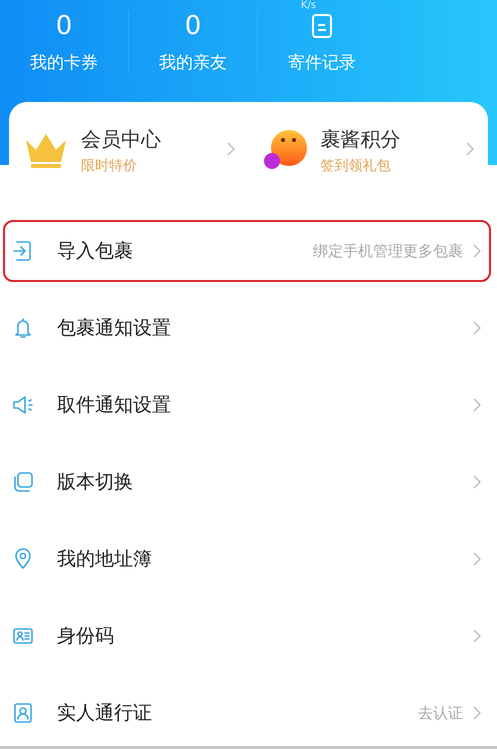 The width and height of the screenshot is (497, 749). Describe the element at coordinates (265, 636) in the screenshot. I see `menu-item: 身份码` at that location.